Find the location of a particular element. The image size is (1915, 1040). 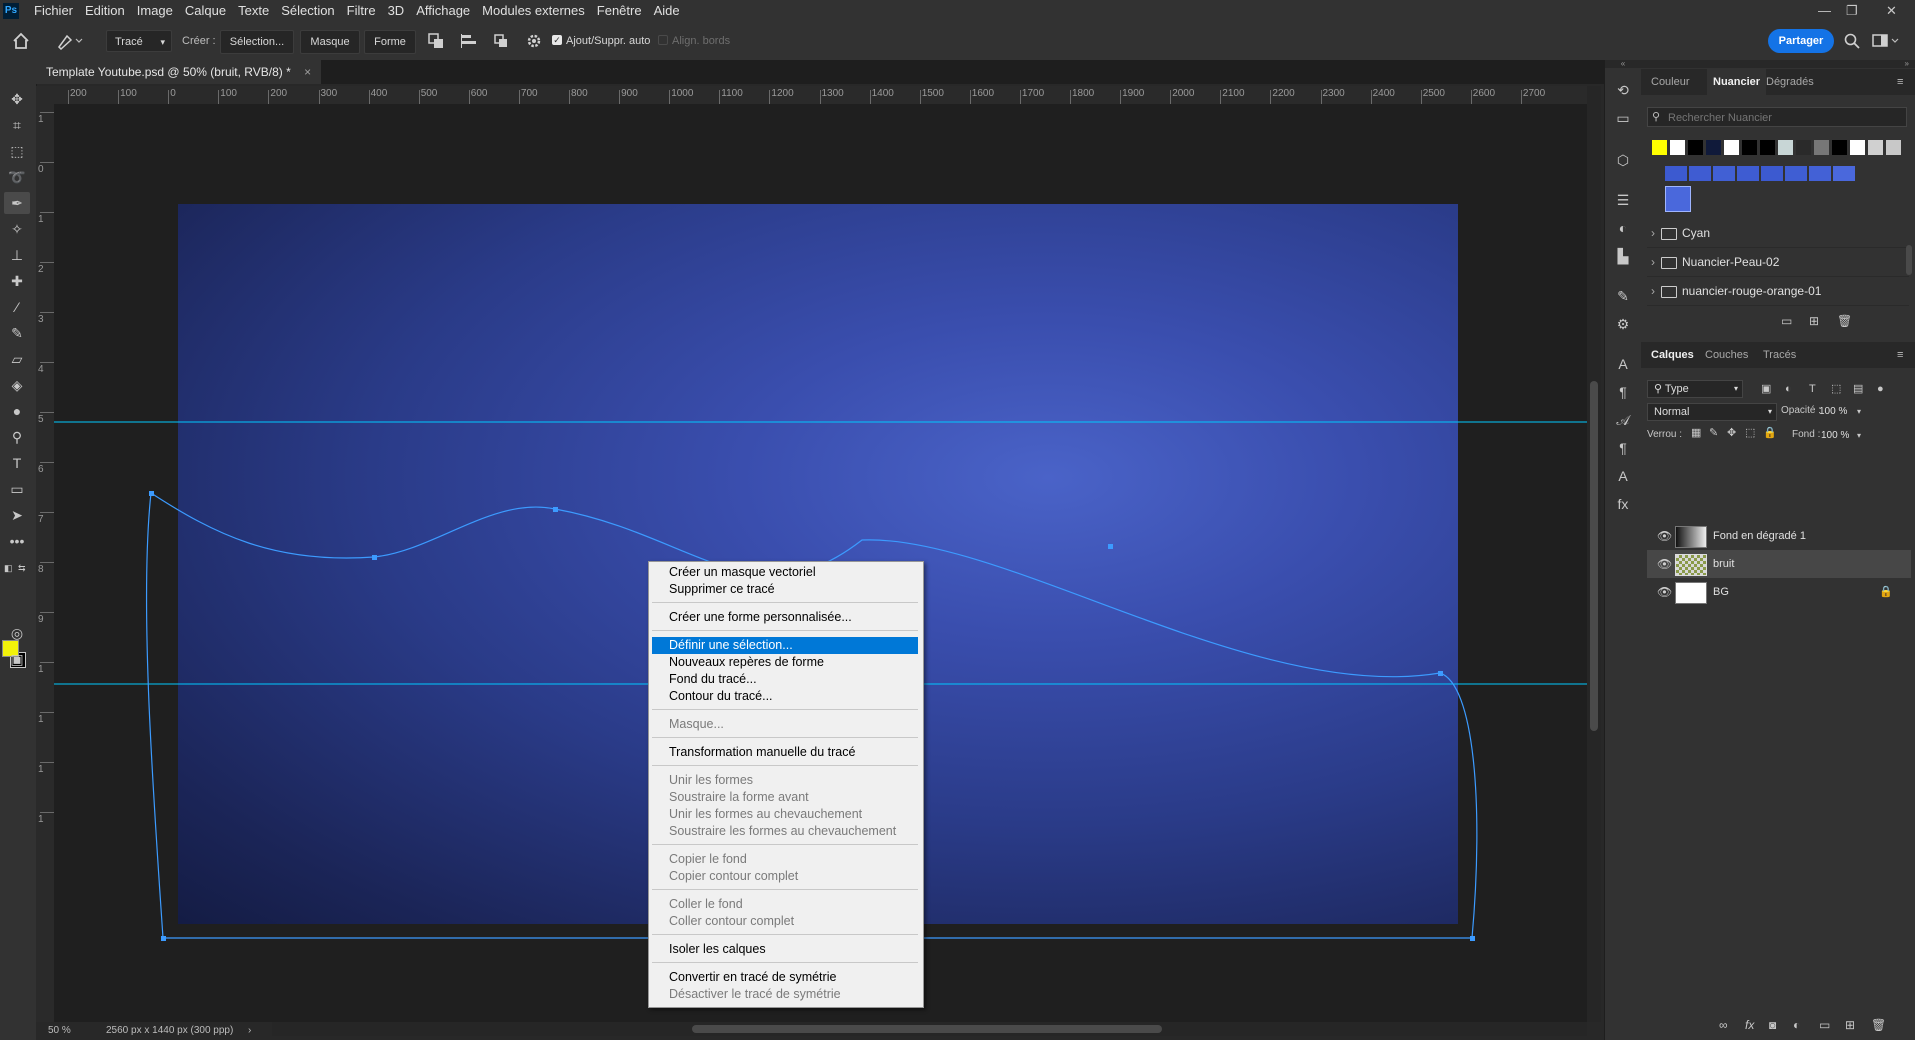

lock-transparent-icon: ▦ is located at coordinates (1696, 432).